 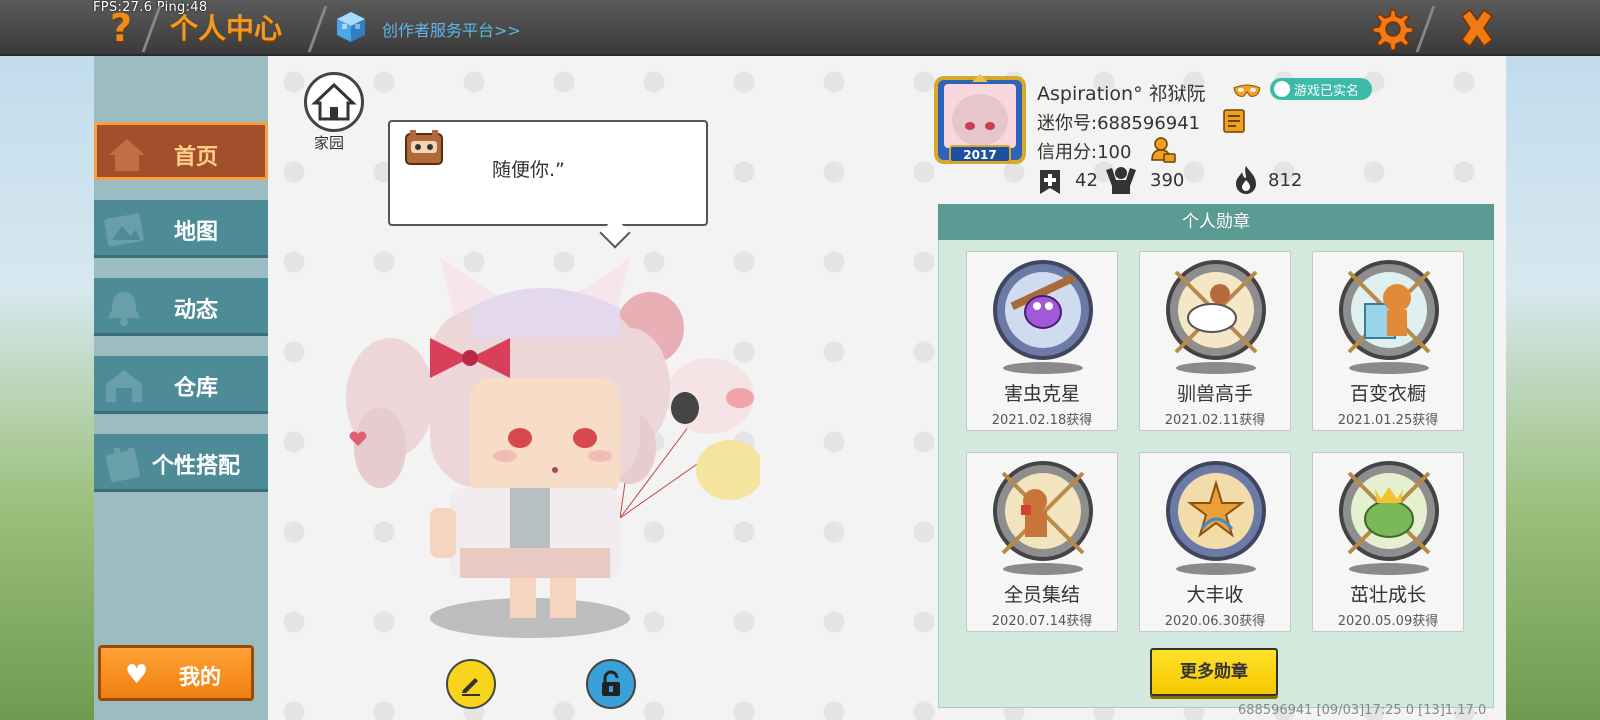 I want to click on avatar-year: 2017, so click(x=979, y=155).